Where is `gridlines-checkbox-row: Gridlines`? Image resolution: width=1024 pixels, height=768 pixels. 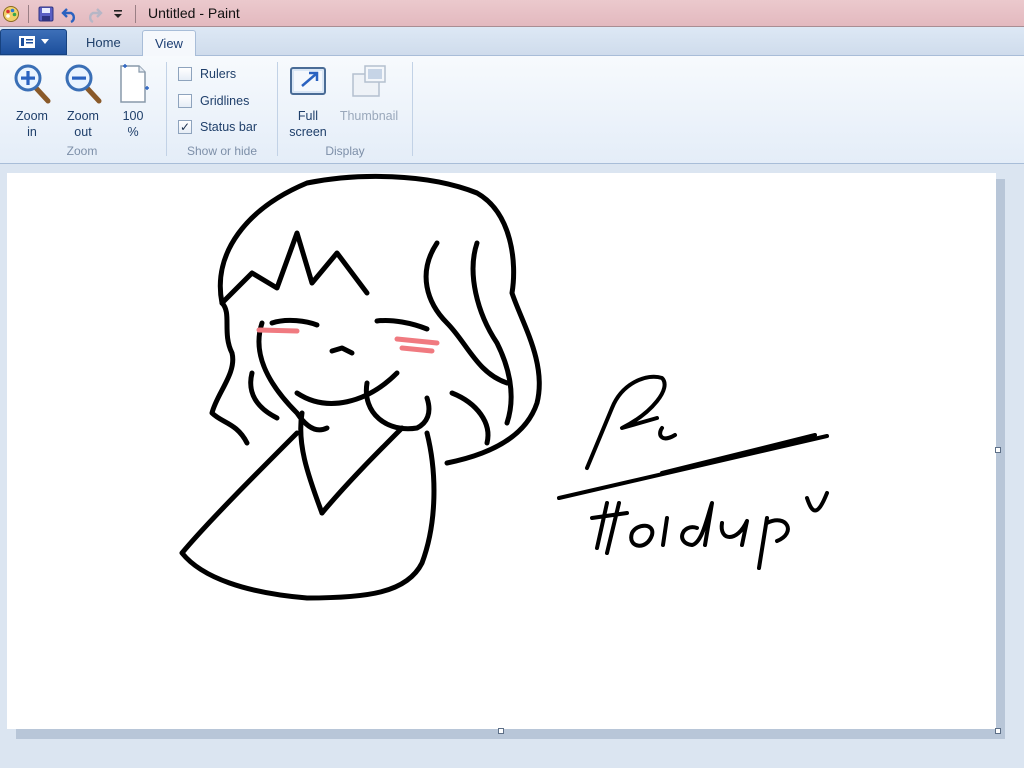
gridlines-checkbox-row: Gridlines is located at coordinates (213, 101).